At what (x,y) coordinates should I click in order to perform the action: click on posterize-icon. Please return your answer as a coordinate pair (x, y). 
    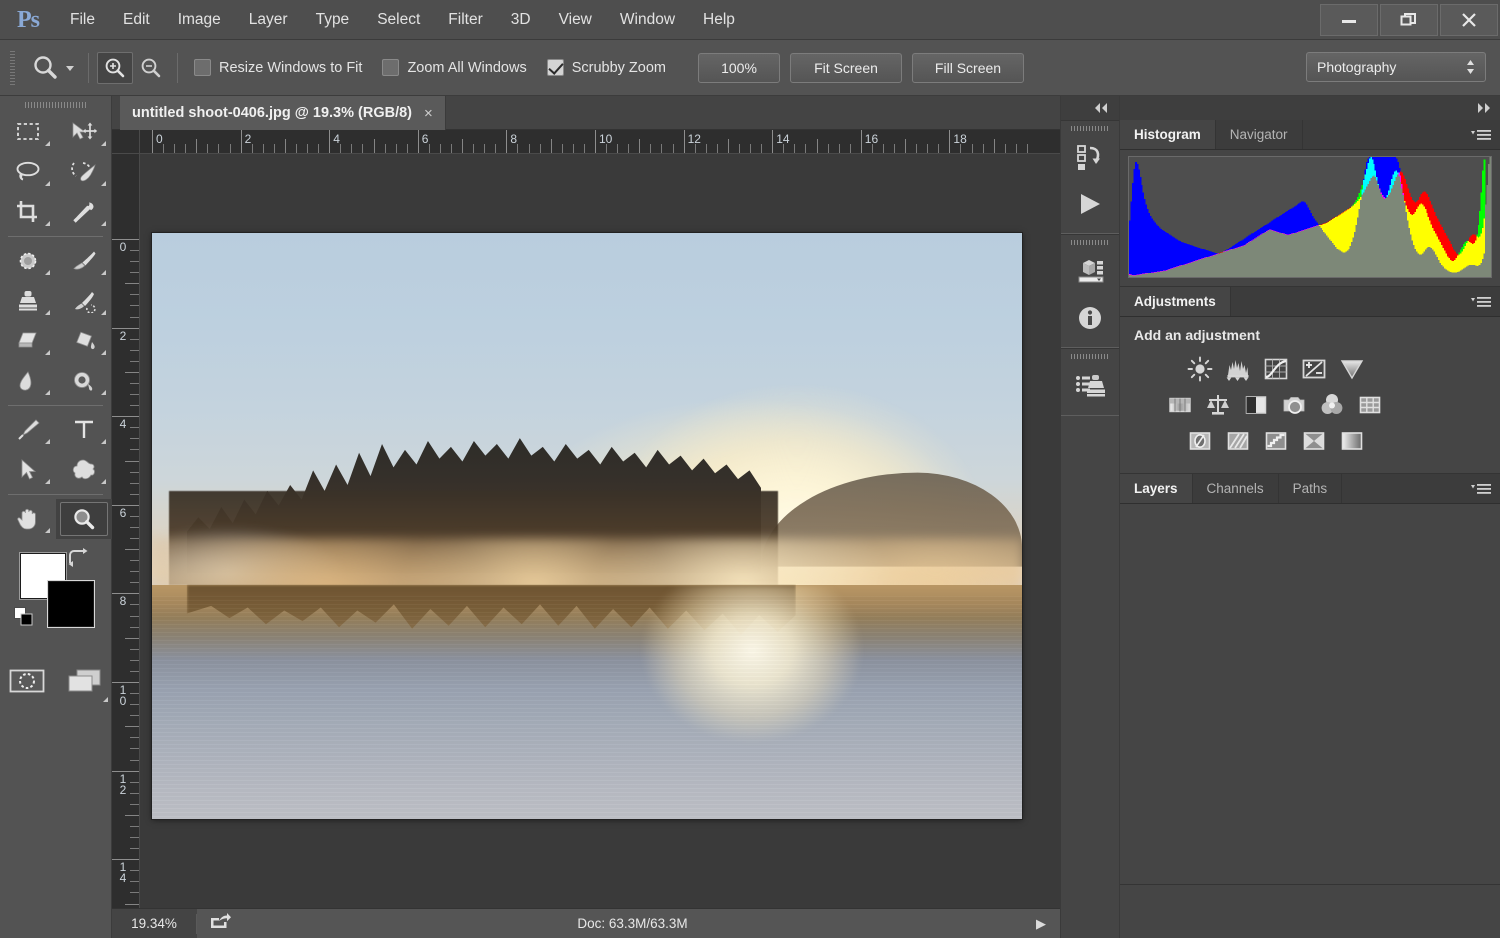
    Looking at the image, I should click on (1238, 441).